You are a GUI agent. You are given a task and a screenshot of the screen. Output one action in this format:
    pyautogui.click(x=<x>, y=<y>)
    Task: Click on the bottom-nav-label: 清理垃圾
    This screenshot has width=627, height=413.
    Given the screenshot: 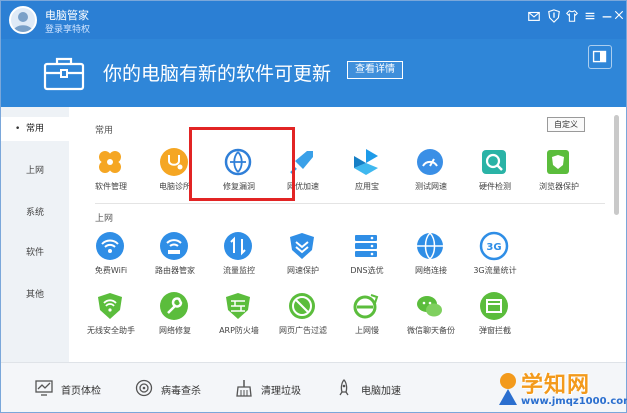 What is the action you would take?
    pyautogui.click(x=281, y=391)
    